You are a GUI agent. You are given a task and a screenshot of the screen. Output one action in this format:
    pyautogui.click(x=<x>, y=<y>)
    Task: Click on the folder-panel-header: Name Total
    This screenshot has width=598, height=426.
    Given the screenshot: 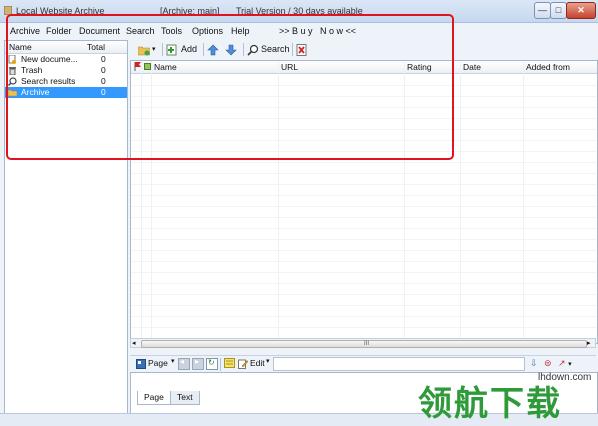 What is the action you would take?
    pyautogui.click(x=66, y=47)
    